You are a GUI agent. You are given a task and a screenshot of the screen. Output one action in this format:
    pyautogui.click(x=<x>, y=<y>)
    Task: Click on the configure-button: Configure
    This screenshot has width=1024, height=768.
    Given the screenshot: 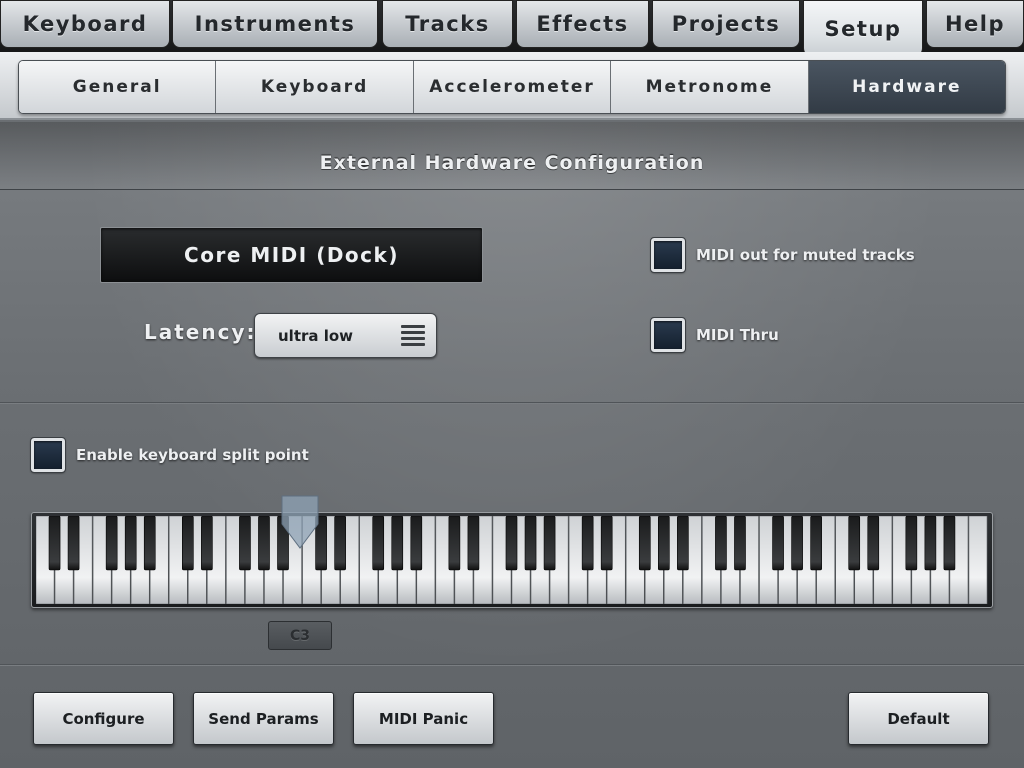 What is the action you would take?
    pyautogui.click(x=103, y=718)
    